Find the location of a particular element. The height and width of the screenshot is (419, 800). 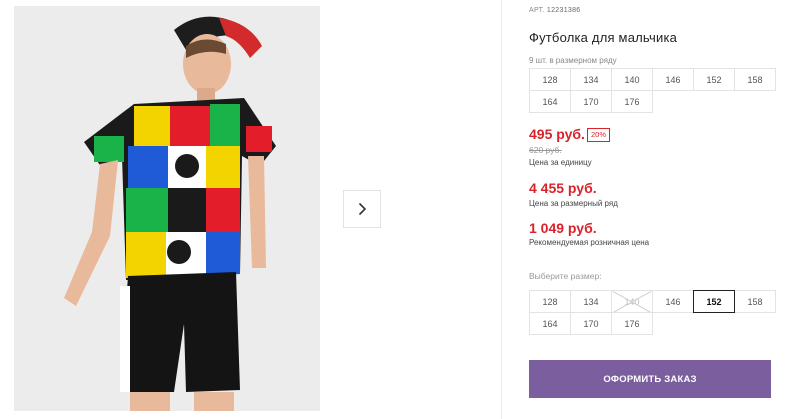

order-button: ОФОРМИТЬ ЗАКАЗ is located at coordinates (650, 379).